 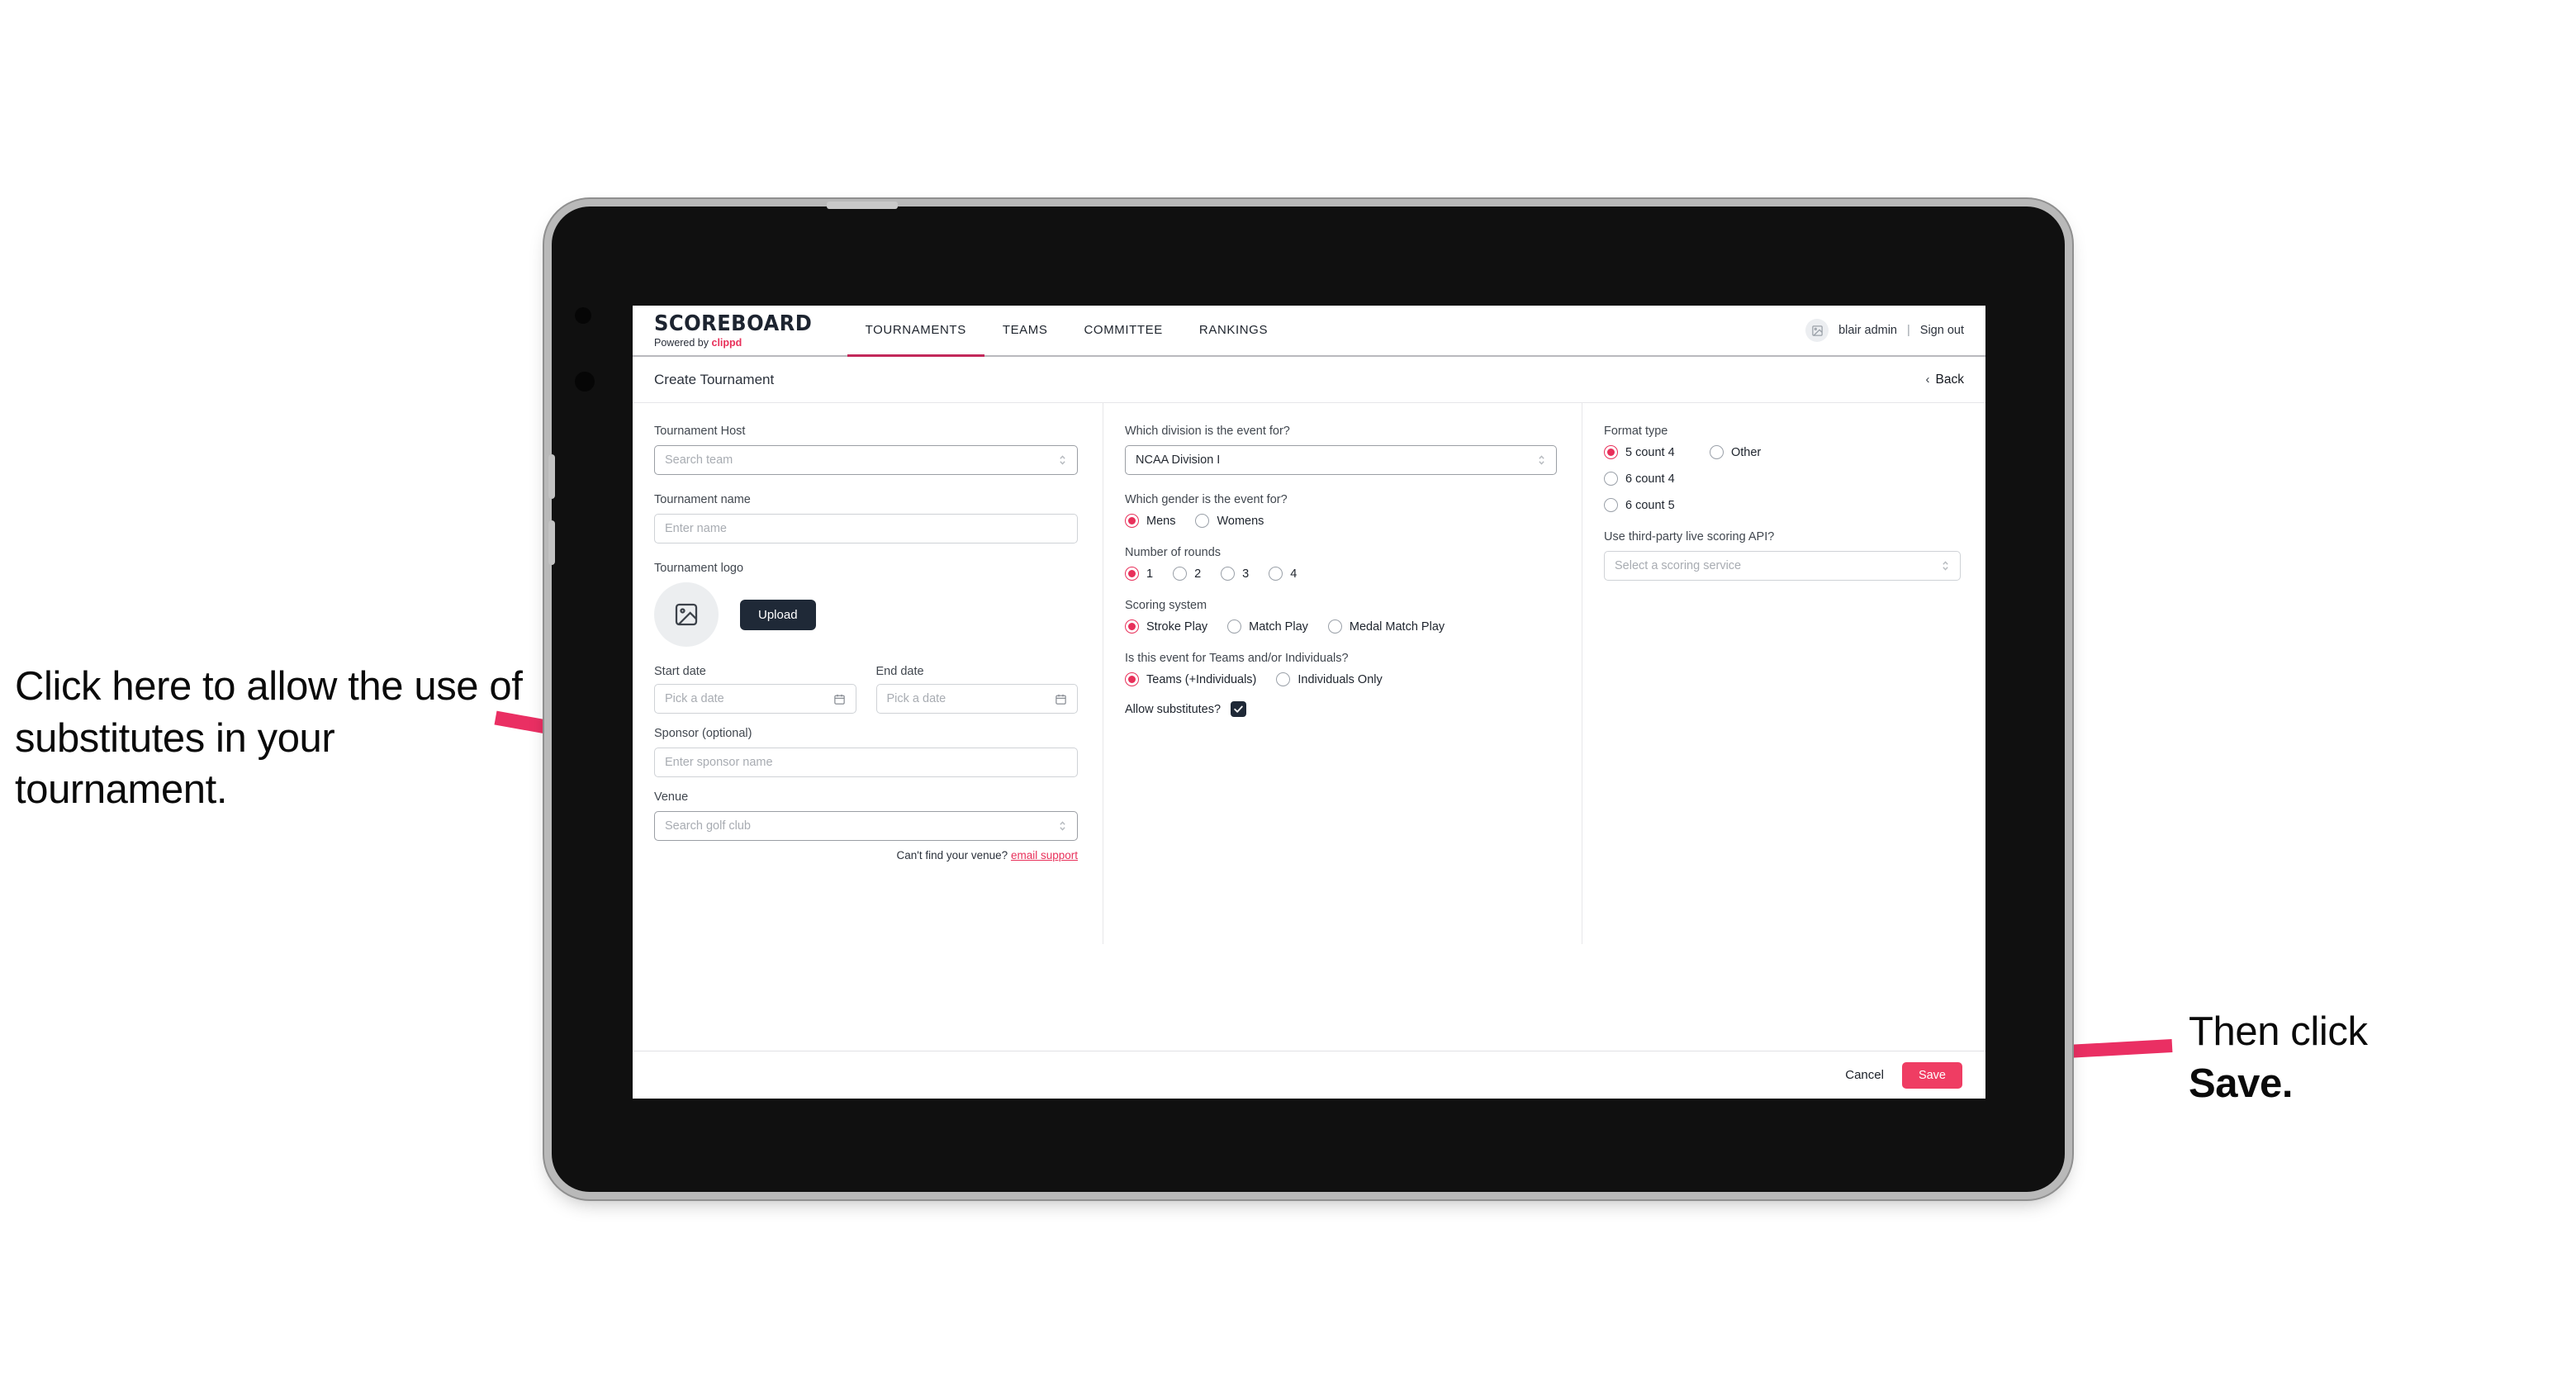 I want to click on sponsor-input: Enter sponsor name, so click(x=866, y=762).